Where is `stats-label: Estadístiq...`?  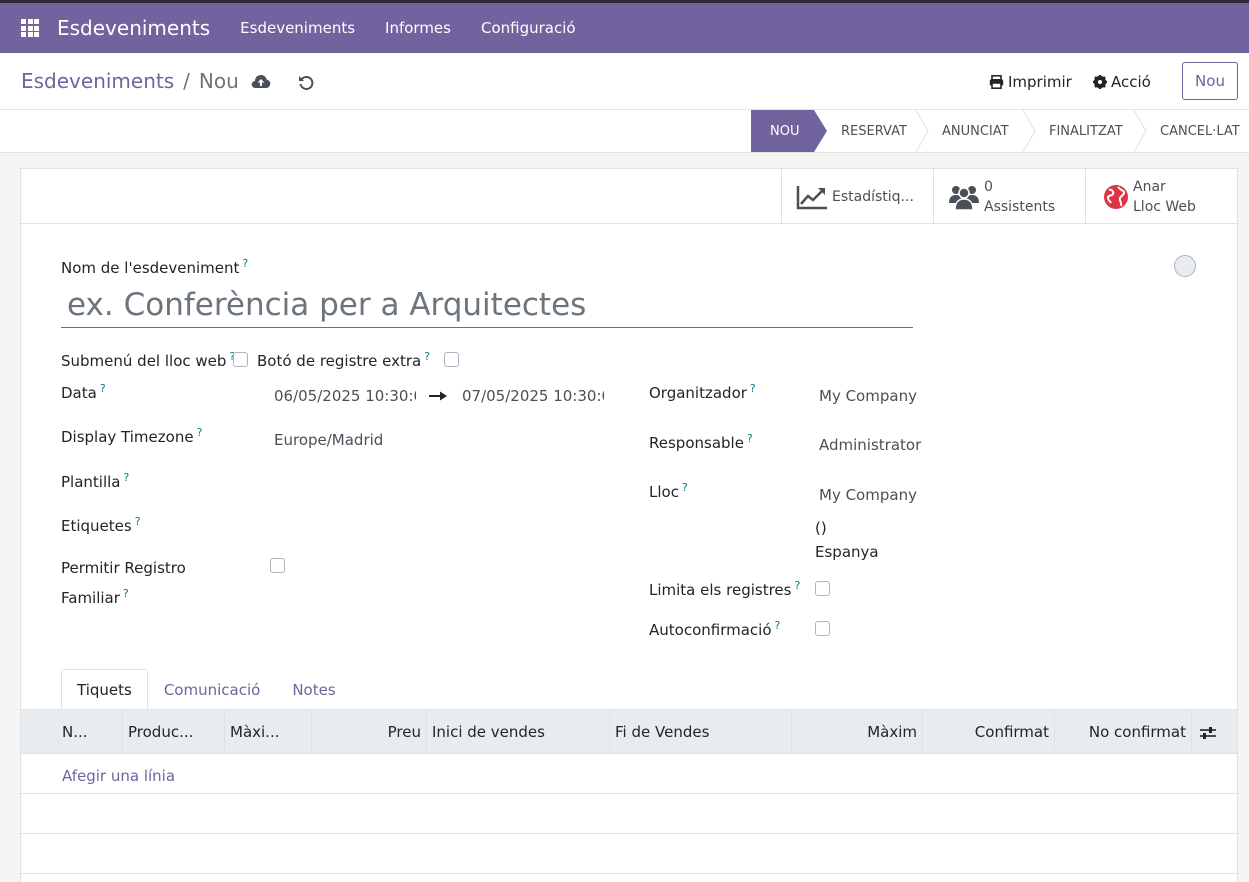
stats-label: Estadístiq... is located at coordinates (873, 196).